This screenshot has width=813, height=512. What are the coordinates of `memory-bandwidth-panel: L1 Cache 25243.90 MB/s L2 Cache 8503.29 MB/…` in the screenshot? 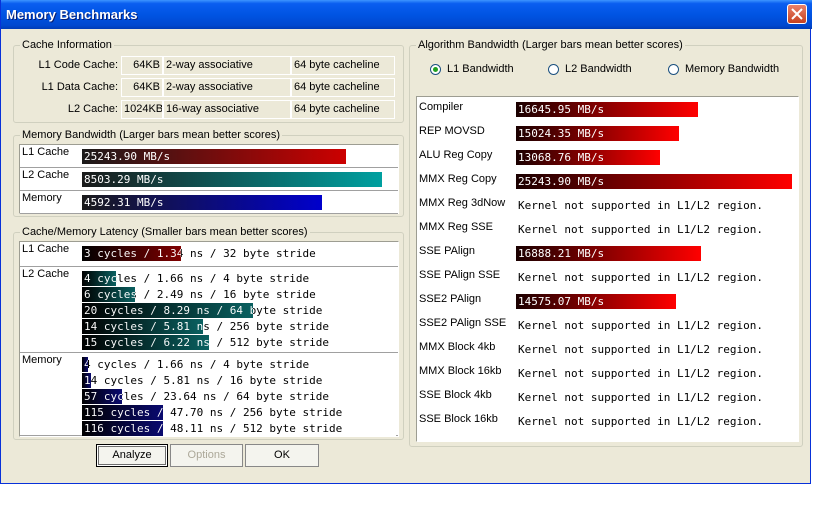 It's located at (209, 179).